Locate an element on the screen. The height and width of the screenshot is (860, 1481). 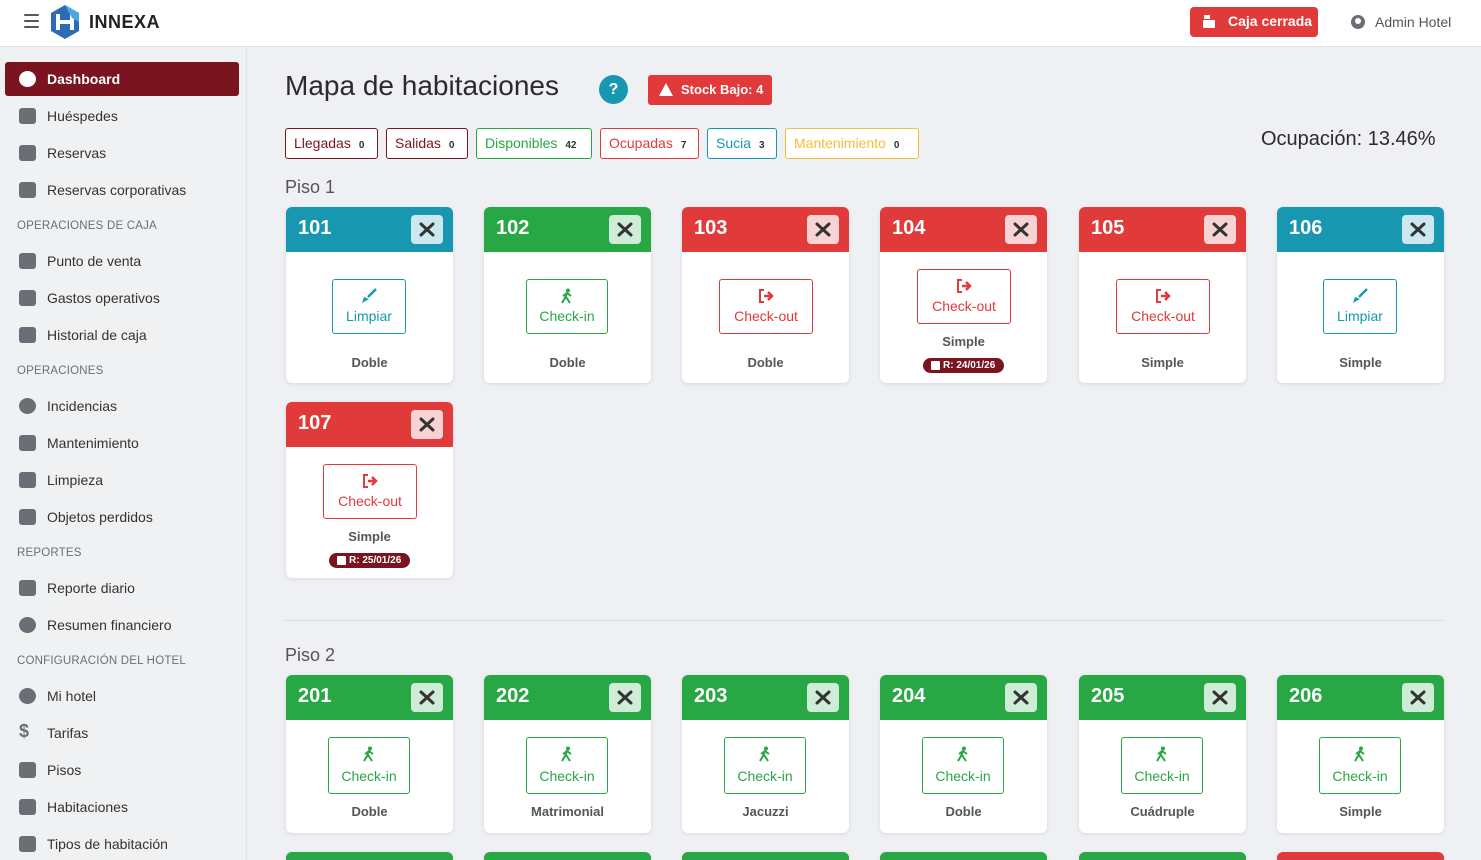
sidebar-item-tipos-habitacion: Tipos de habitación is located at coordinates (122, 843).